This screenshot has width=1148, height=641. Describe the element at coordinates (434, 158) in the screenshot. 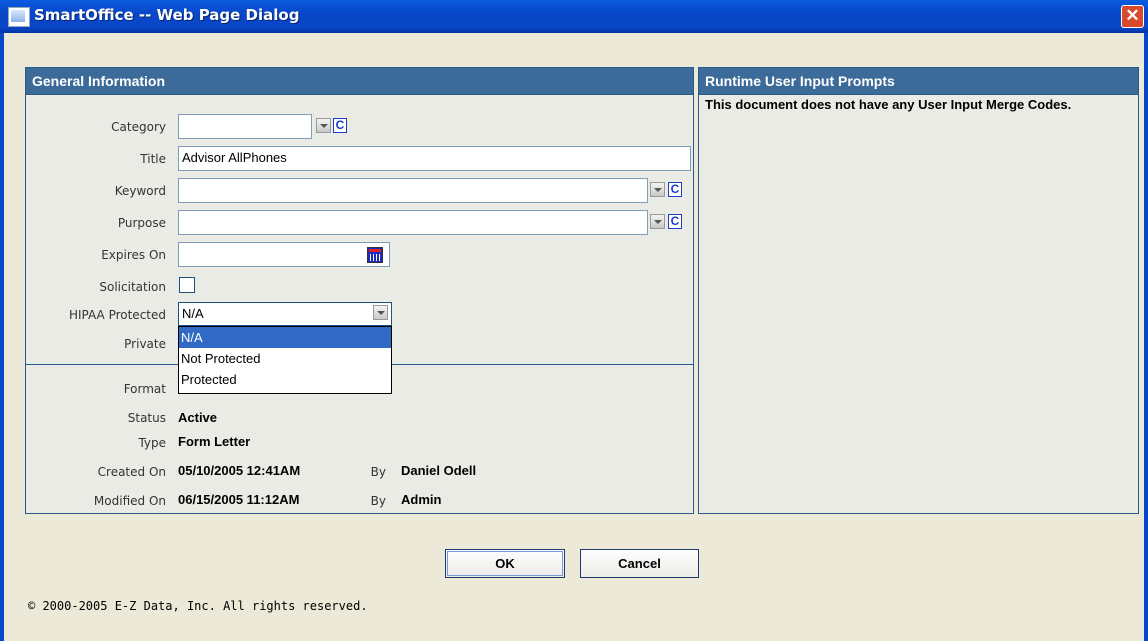

I see `title-input: Advisor AllPhones` at that location.